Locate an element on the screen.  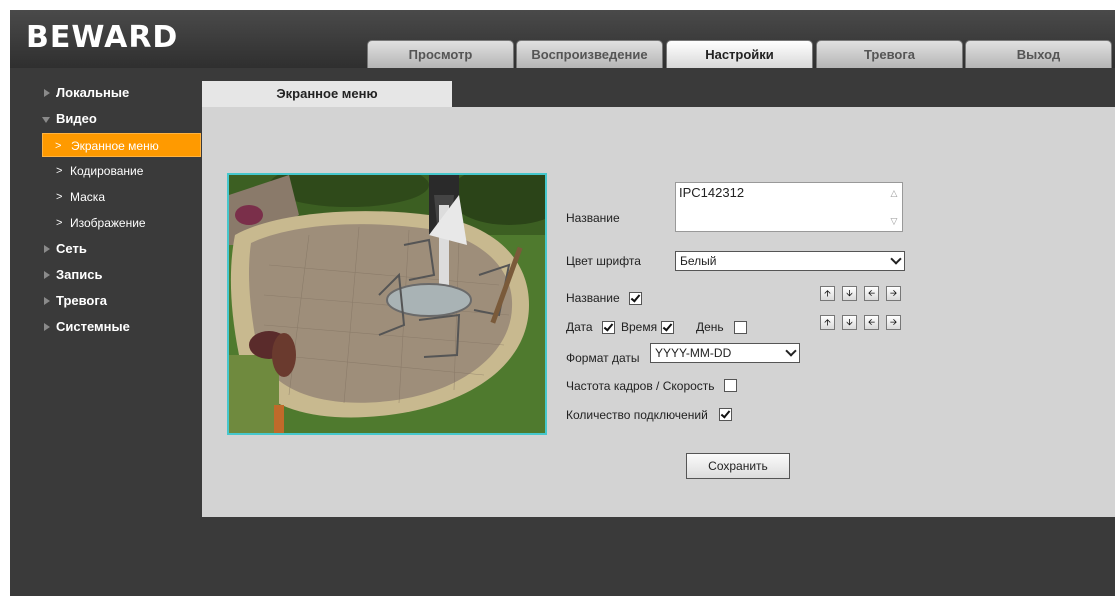
date-arrow-down-button: 🡫 is located at coordinates (849, 322).